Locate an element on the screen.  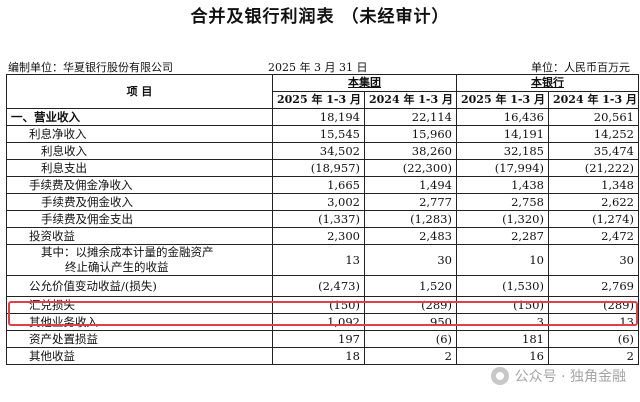
cell-value: 197 is located at coordinates (318, 339).